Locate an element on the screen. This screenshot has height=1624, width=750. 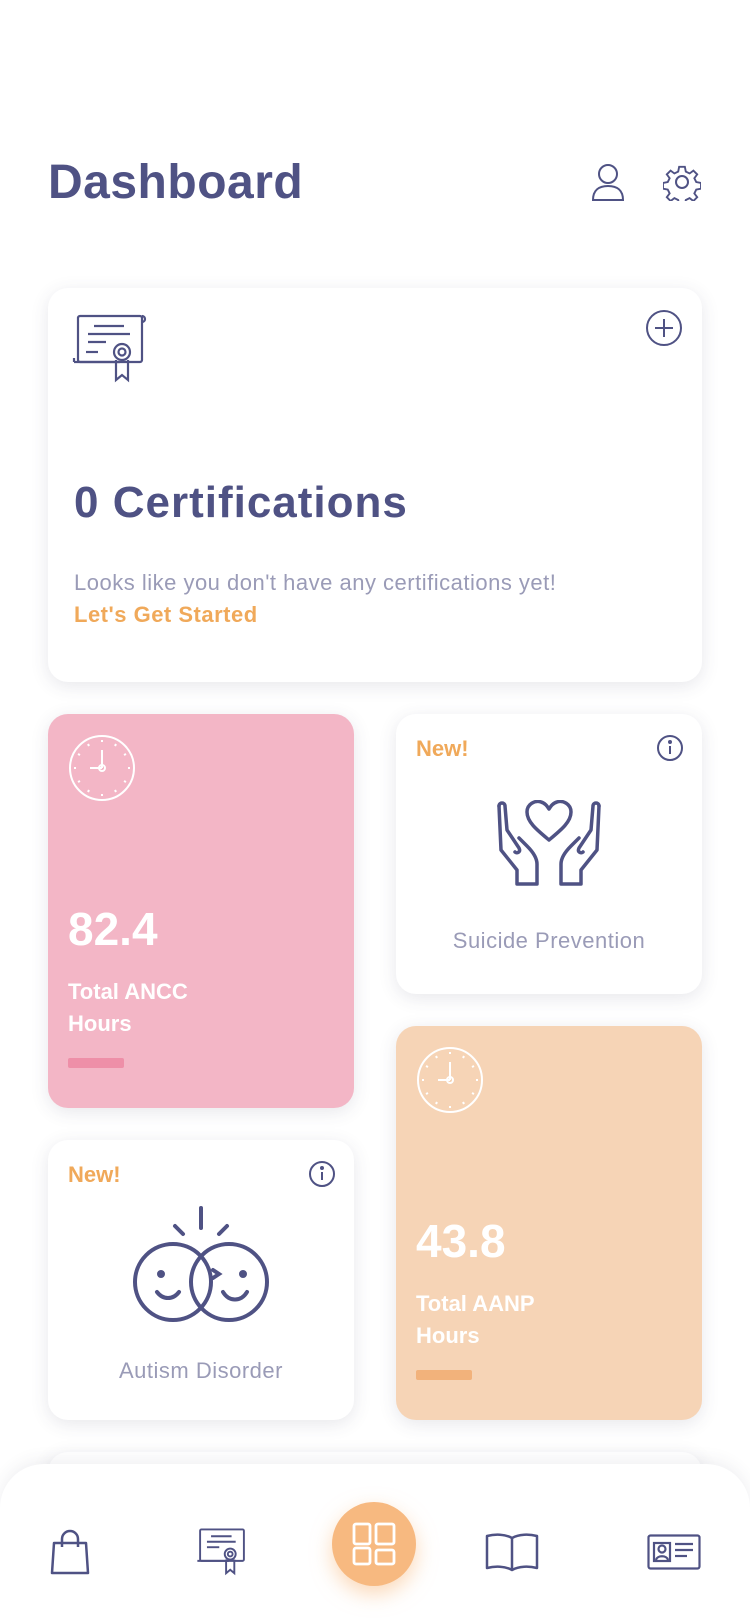
hands-heart-icon is located at coordinates (549, 843).